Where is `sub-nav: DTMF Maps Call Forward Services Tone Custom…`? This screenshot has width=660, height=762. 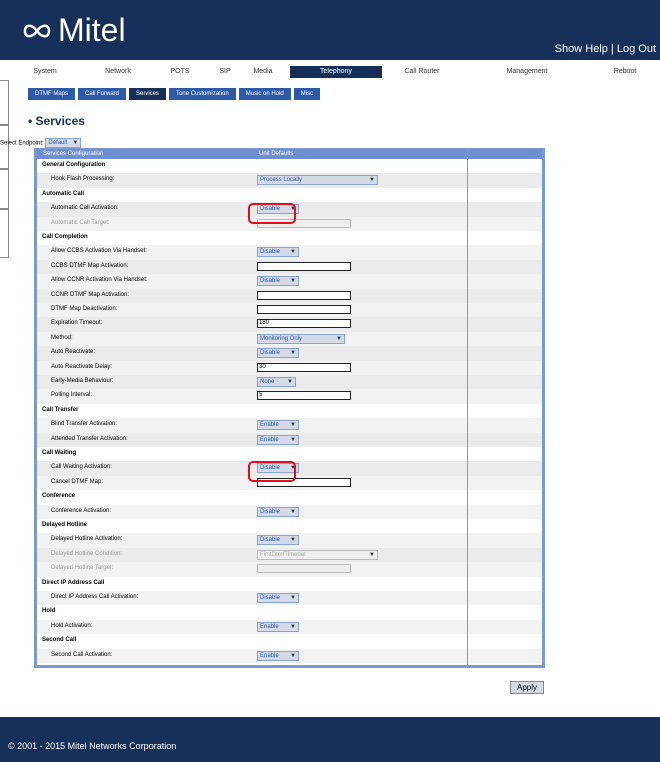 sub-nav: DTMF Maps Call Forward Services Tone Custom… is located at coordinates (174, 94).